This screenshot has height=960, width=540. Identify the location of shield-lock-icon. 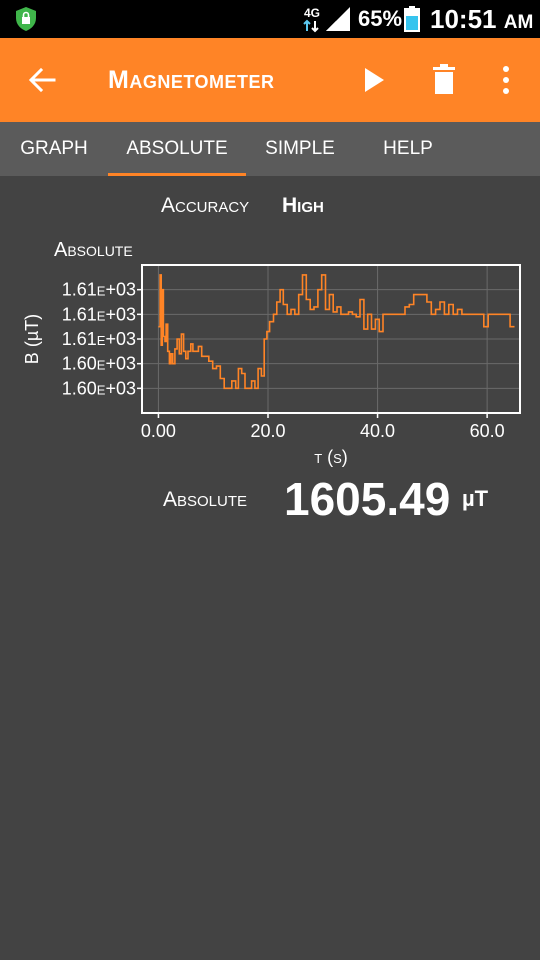
(26, 19).